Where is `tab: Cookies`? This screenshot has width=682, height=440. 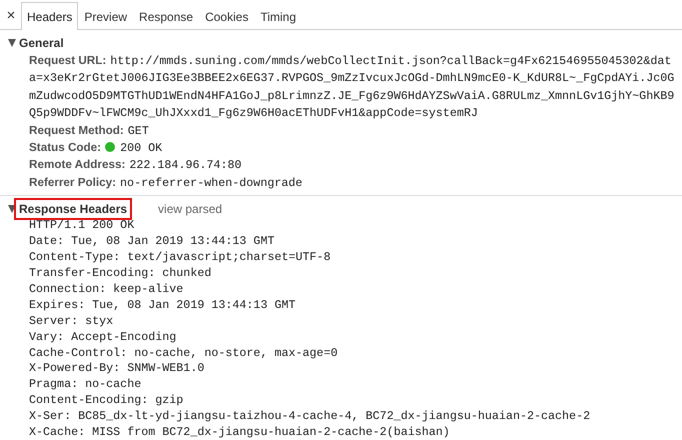
tab: Cookies is located at coordinates (226, 16).